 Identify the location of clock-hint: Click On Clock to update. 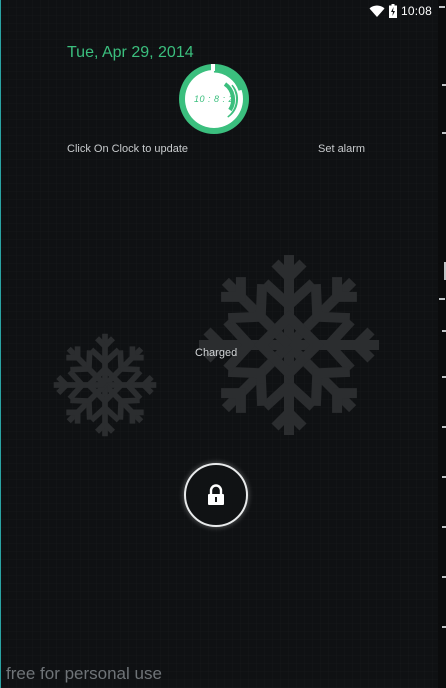
(128, 149).